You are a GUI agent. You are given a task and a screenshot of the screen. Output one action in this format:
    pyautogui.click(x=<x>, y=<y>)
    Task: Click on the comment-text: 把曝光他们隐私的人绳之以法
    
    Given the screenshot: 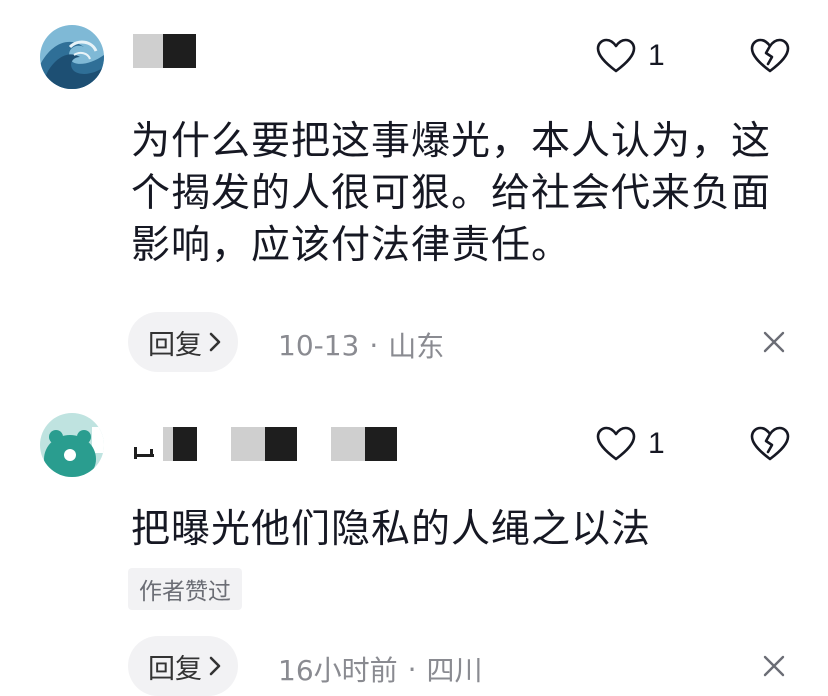 What is the action you would take?
    pyautogui.click(x=391, y=529)
    